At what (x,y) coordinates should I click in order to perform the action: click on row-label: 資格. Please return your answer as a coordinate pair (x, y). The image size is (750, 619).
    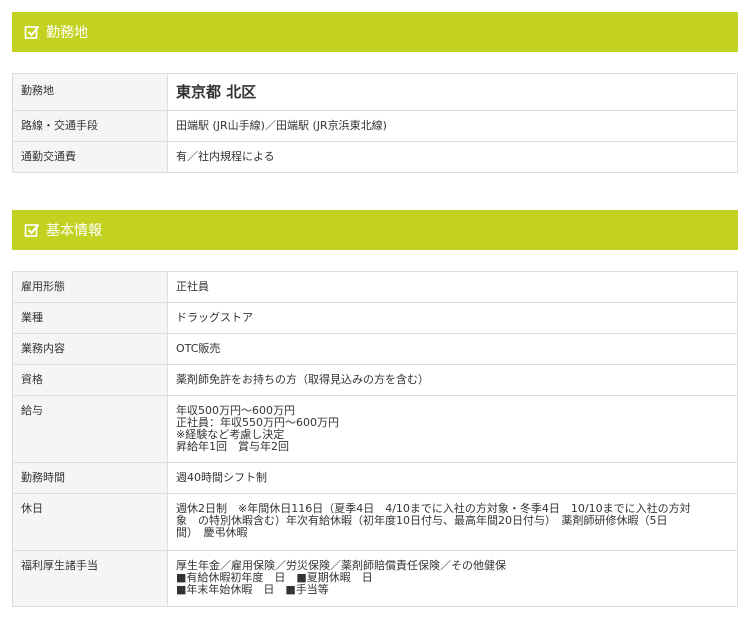
    Looking at the image, I should click on (90, 380).